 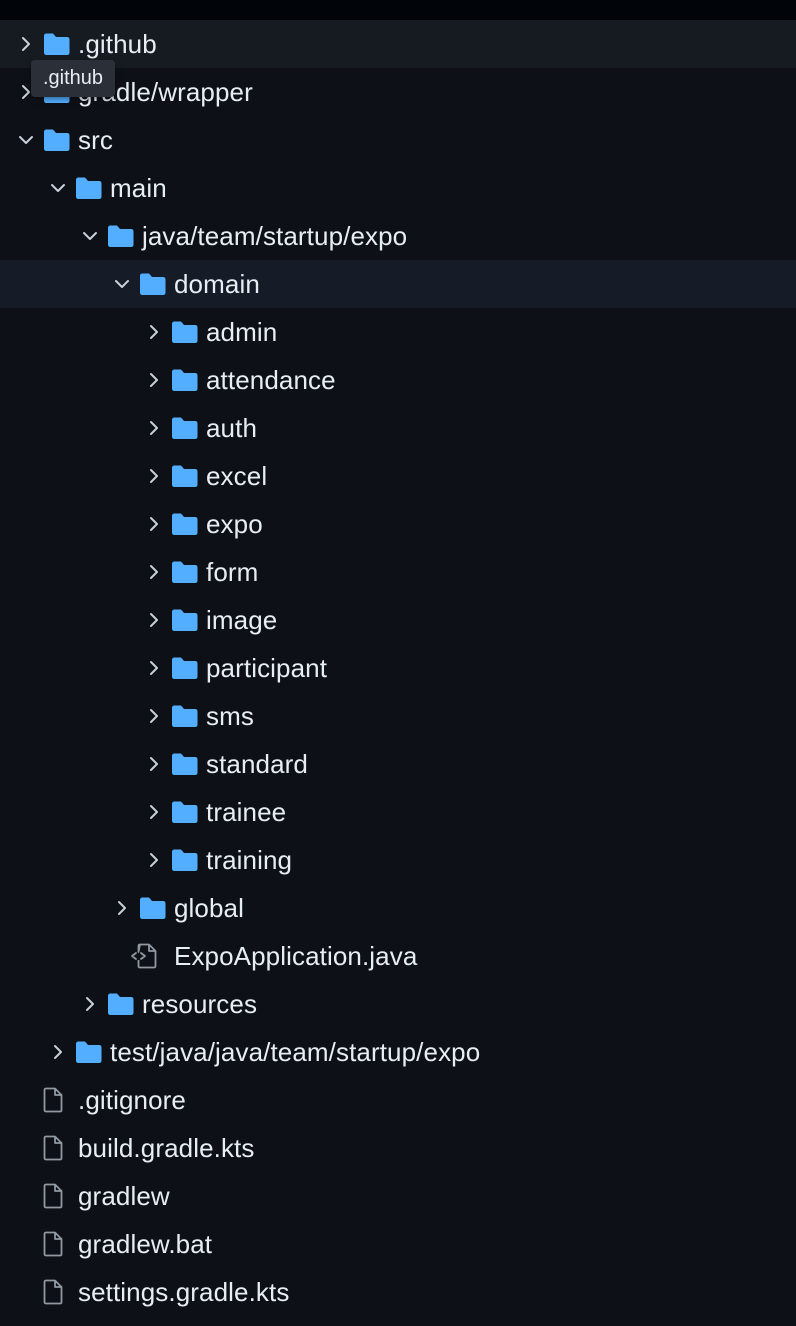 What do you see at coordinates (242, 331) in the screenshot?
I see `tree-item-label: admin` at bounding box center [242, 331].